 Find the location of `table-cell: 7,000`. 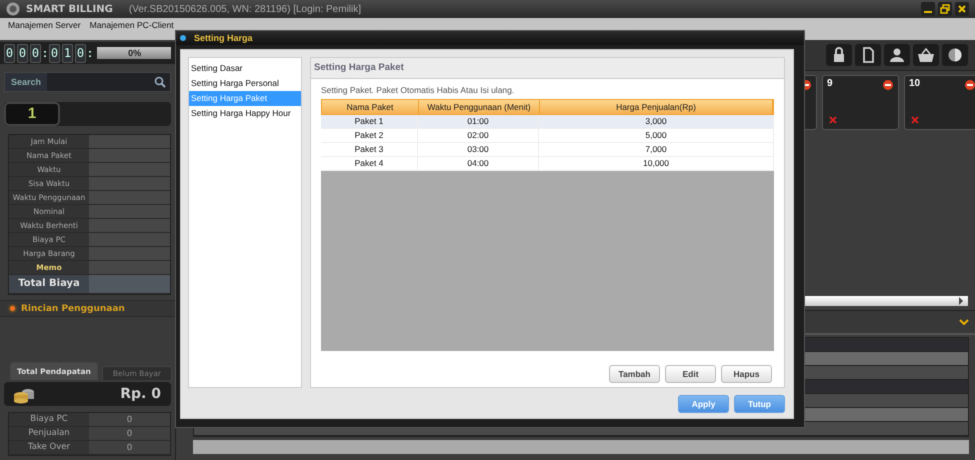

table-cell: 7,000 is located at coordinates (656, 149).